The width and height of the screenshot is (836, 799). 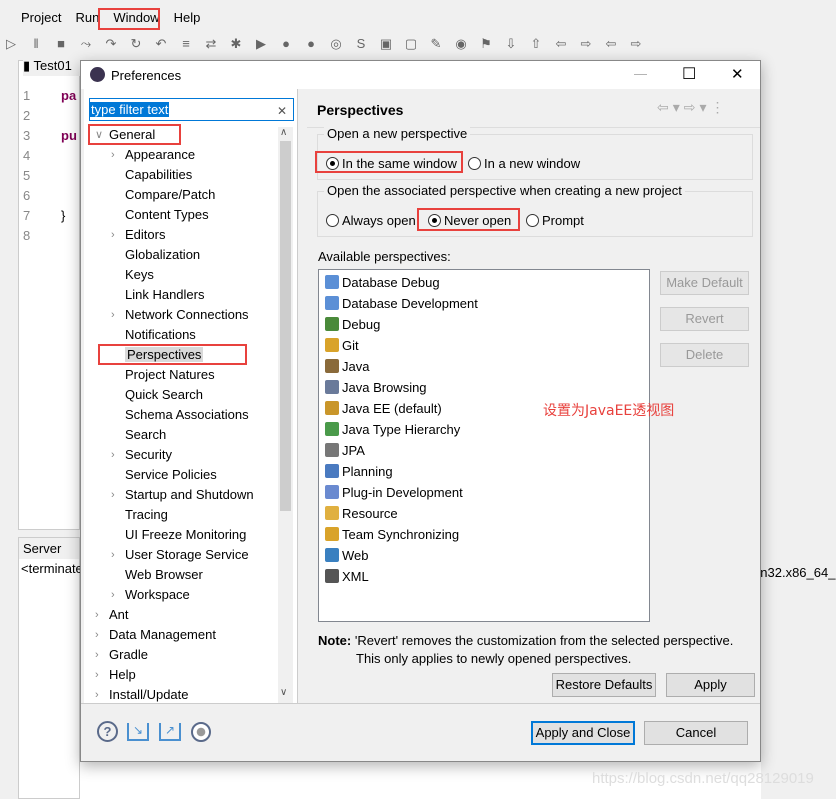 What do you see at coordinates (345, 450) in the screenshot?
I see `perspective-item: JPA` at bounding box center [345, 450].